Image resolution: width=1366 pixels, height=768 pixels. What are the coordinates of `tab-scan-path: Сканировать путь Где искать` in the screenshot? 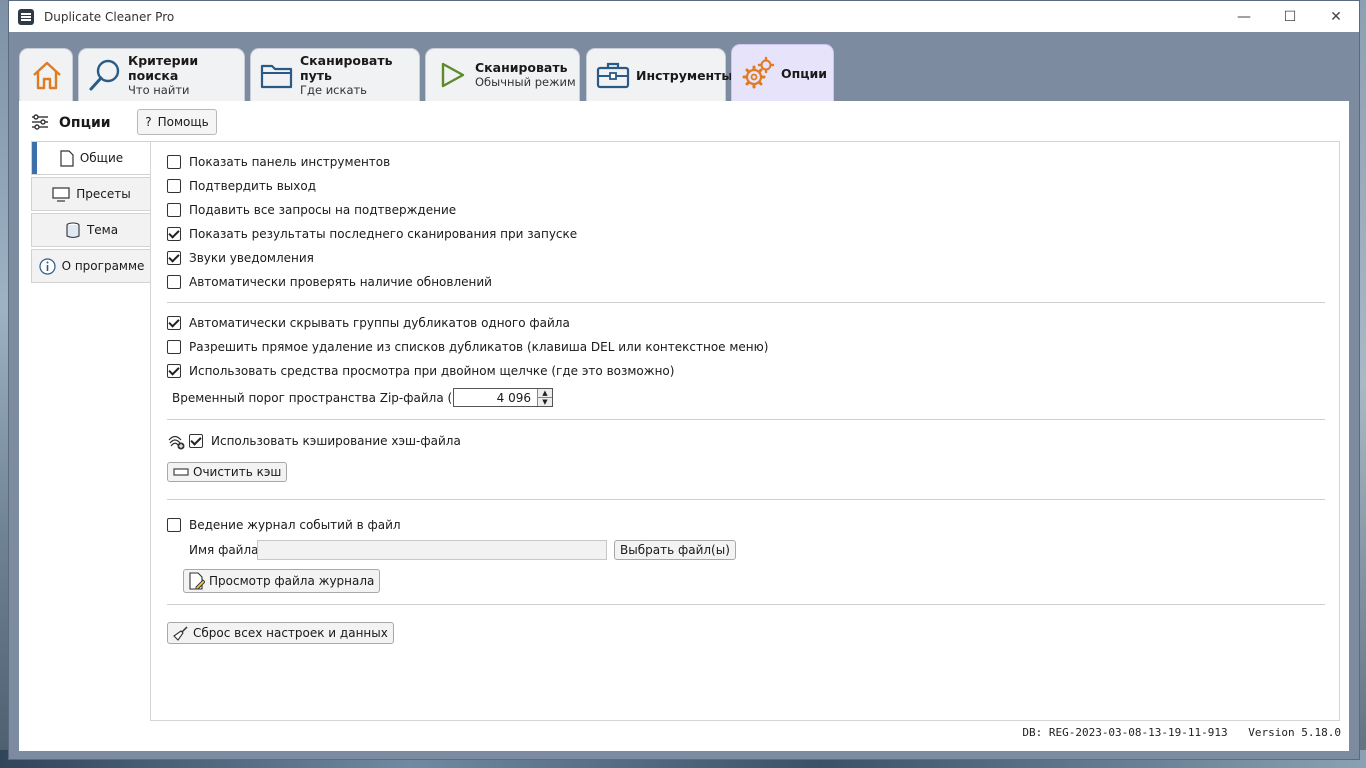 It's located at (335, 74).